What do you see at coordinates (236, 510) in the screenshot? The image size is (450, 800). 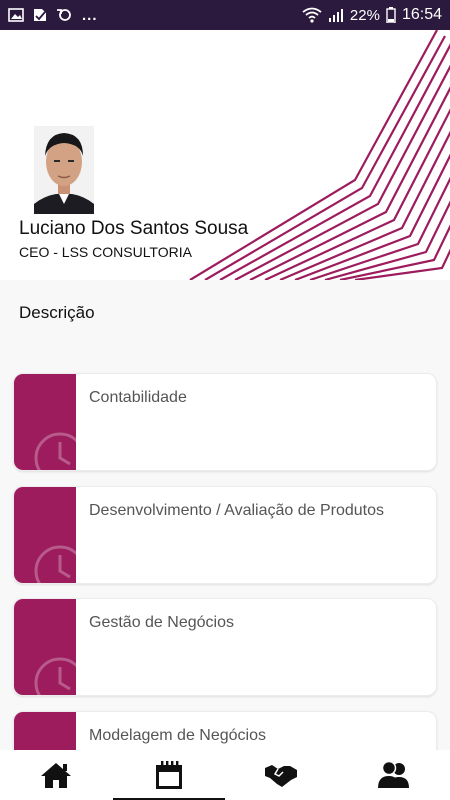 I see `card-title: Desenvolvimento / Avaliação de Produtos` at bounding box center [236, 510].